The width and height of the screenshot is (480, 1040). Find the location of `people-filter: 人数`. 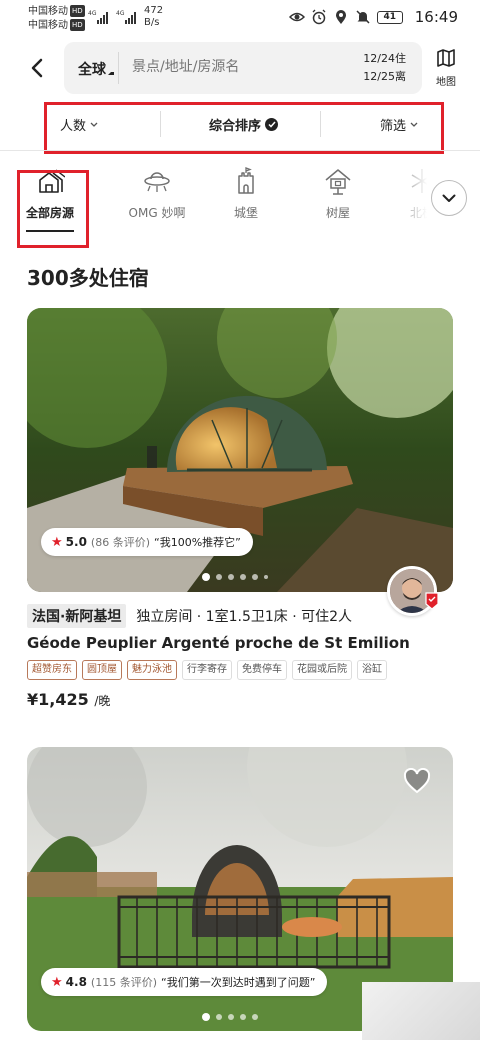

people-filter: 人数 is located at coordinates (79, 124).